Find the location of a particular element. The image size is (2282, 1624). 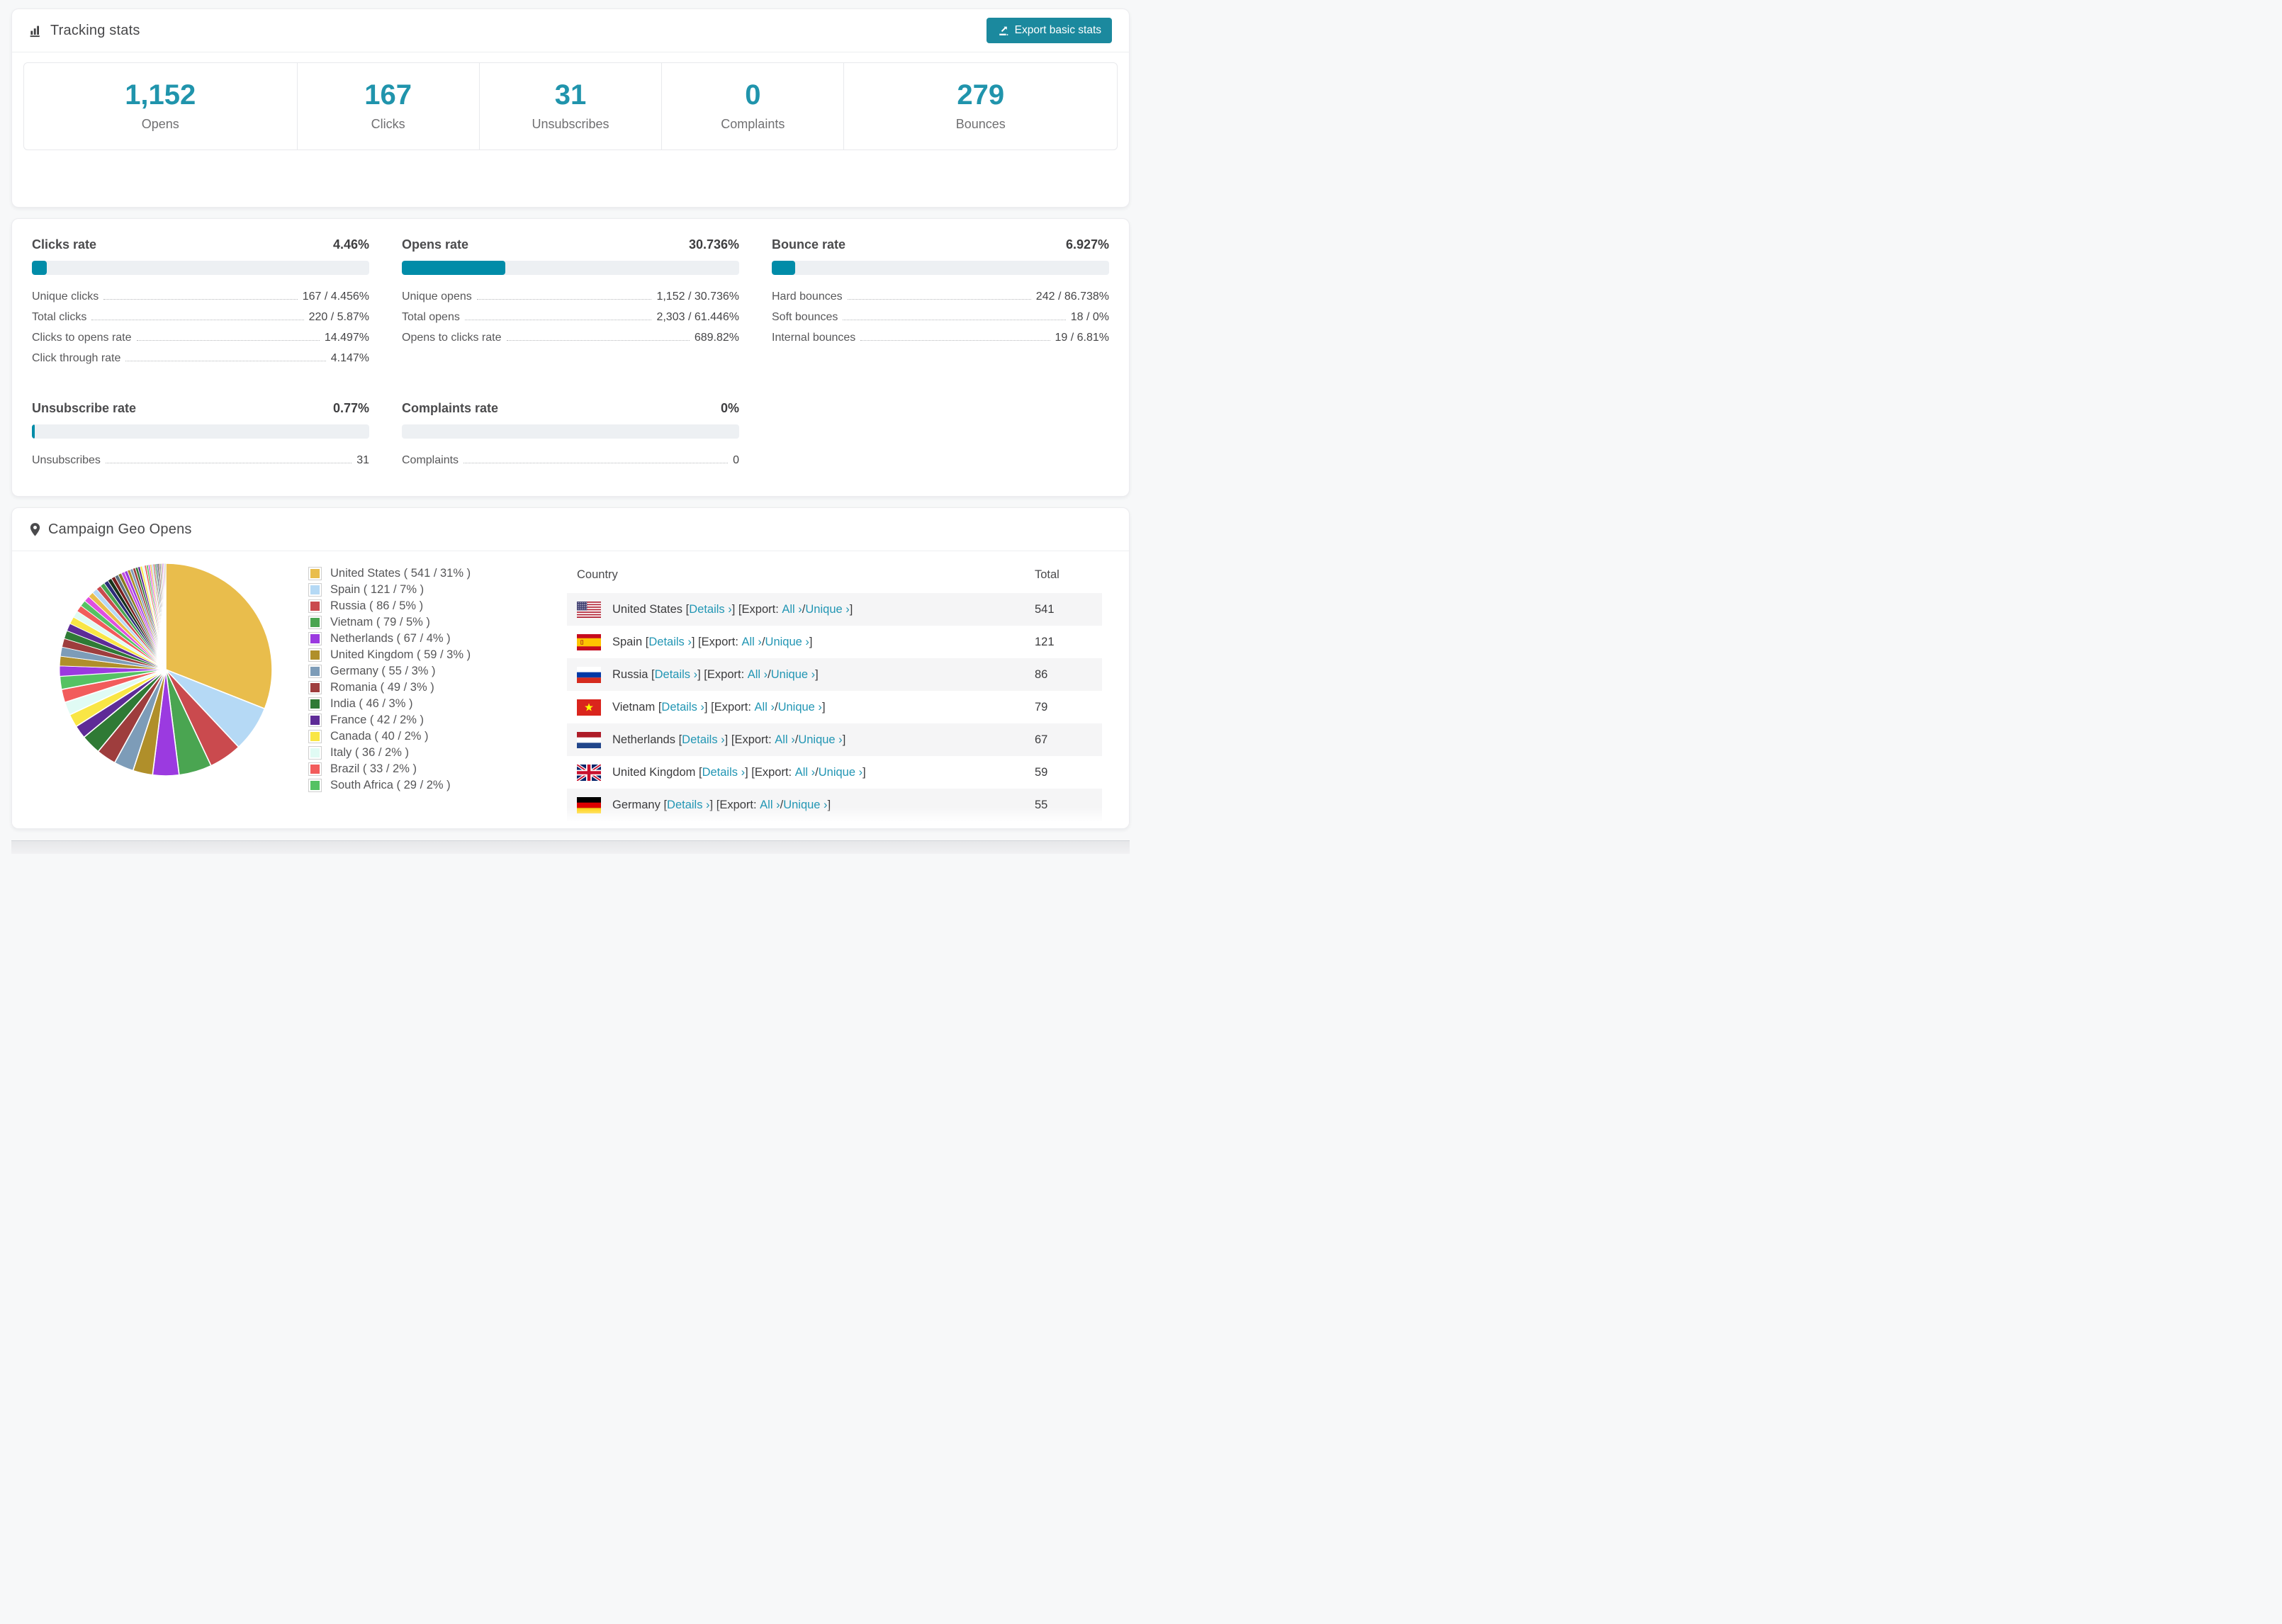

stat-label: Bounces is located at coordinates (980, 124).